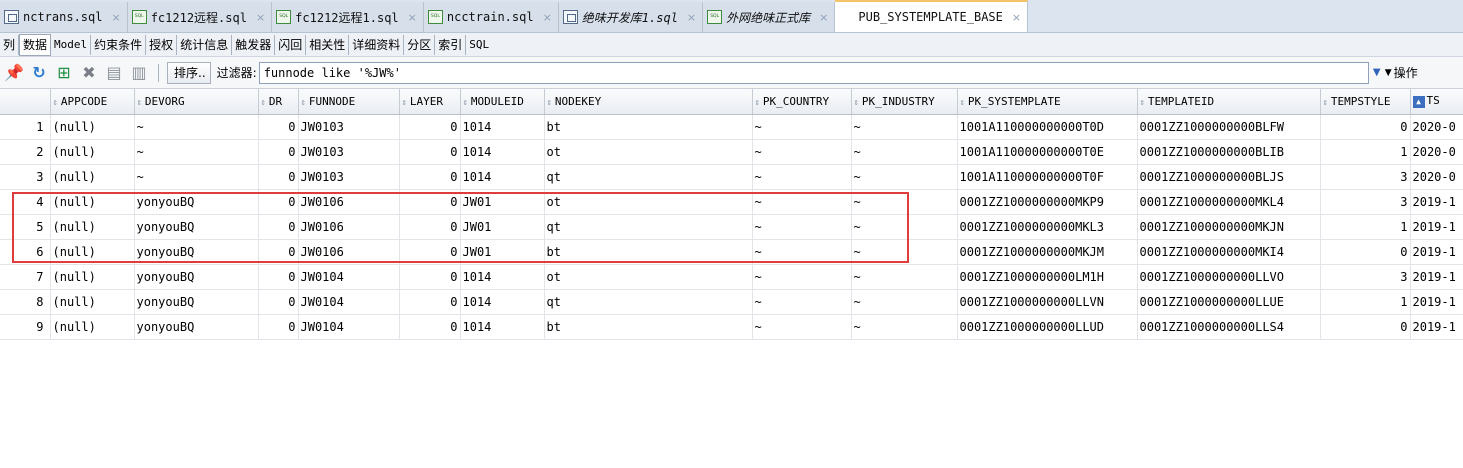  Describe the element at coordinates (1047, 177) in the screenshot. I see `table-cell: 1001A110000000000T0F` at that location.